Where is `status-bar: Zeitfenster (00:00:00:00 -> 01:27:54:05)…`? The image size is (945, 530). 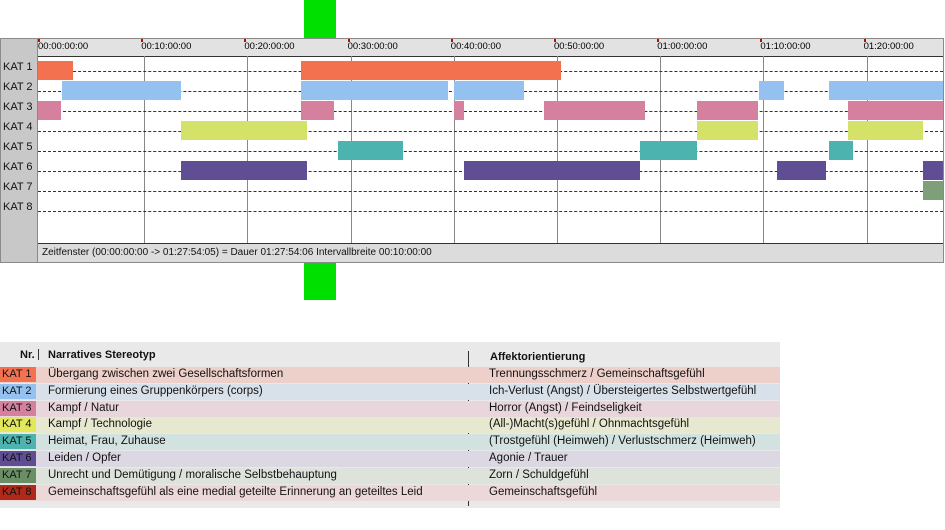 status-bar: Zeitfenster (00:00:00:00 -> 01:27:54:05)… is located at coordinates (490, 252).